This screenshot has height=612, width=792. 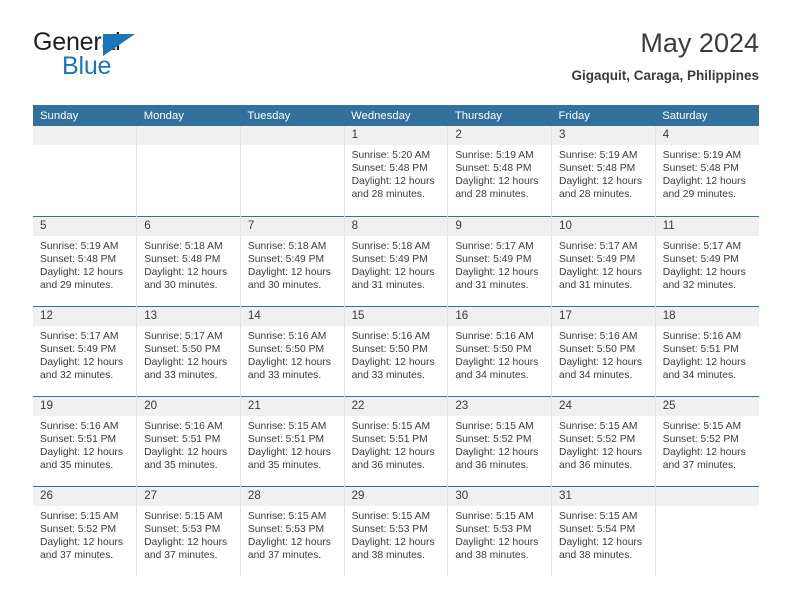 What do you see at coordinates (85, 115) in the screenshot?
I see `column-header-sunday: Sunday` at bounding box center [85, 115].